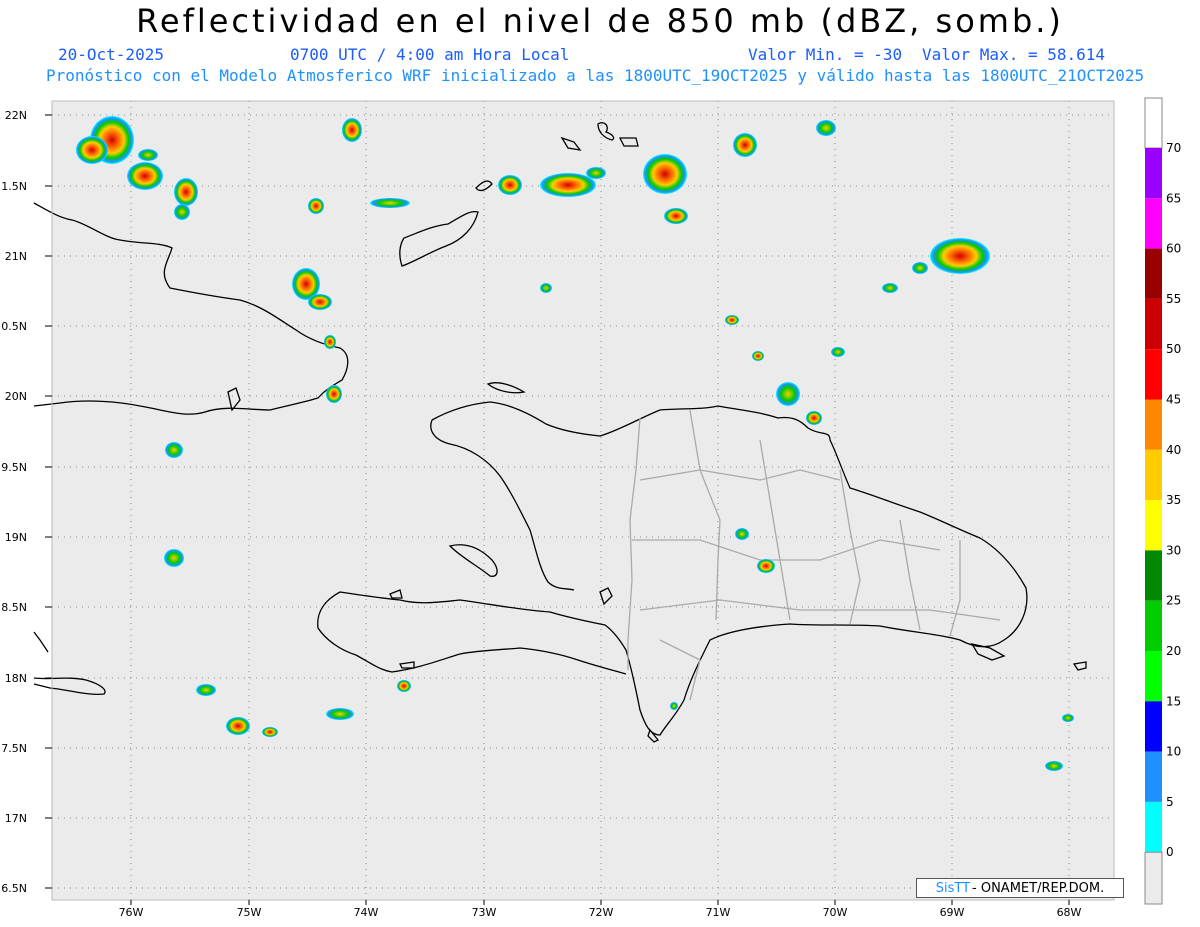 The height and width of the screenshot is (927, 1200). What do you see at coordinates (1170, 852) in the screenshot?
I see `colorbar-tick-label: 0` at bounding box center [1170, 852].